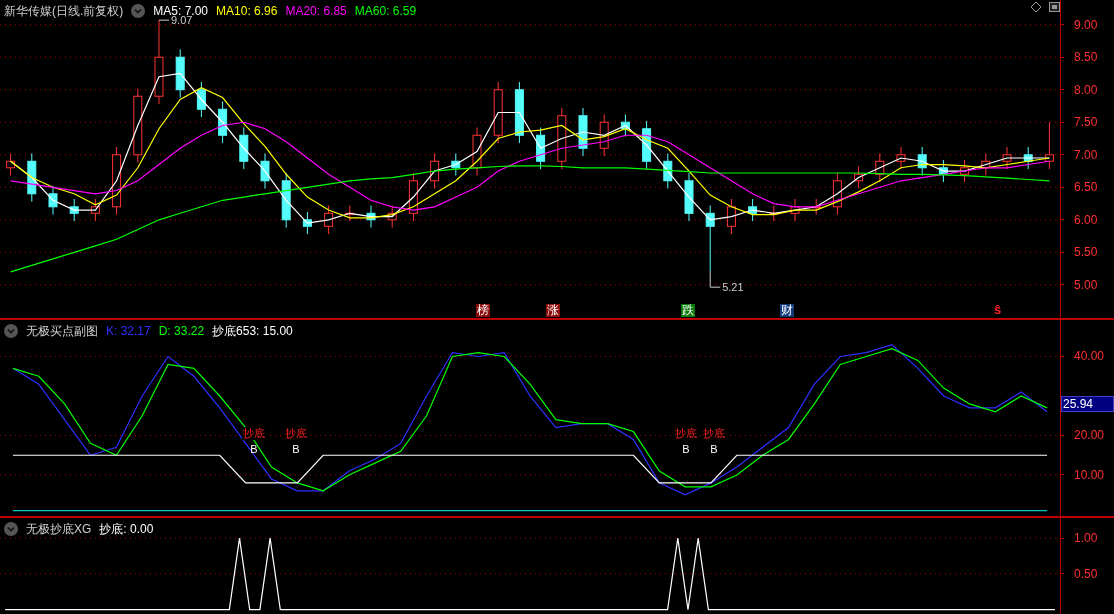 This screenshot has width=1114, height=614. I want to click on axis-label: 10.00, so click(1089, 475).